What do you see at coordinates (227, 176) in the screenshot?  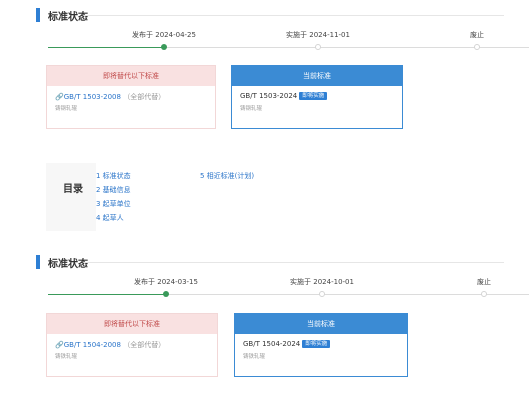 I see `toc-item-similar-standards: 5 相近标准(计划)` at bounding box center [227, 176].